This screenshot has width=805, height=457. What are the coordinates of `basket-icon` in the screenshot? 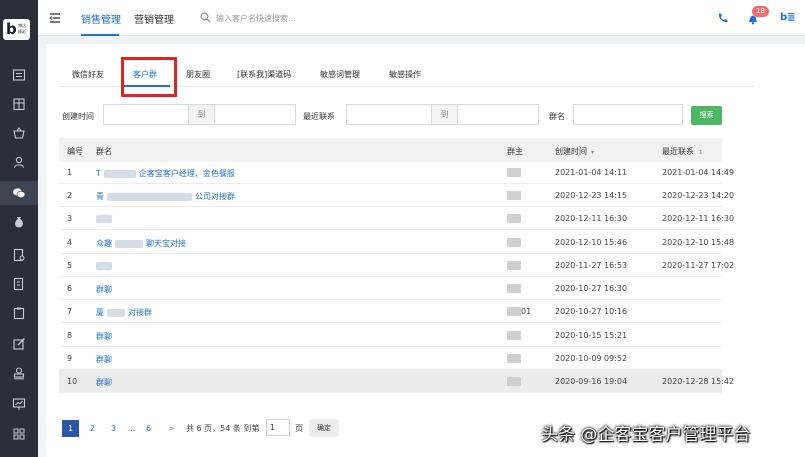 It's located at (19, 133).